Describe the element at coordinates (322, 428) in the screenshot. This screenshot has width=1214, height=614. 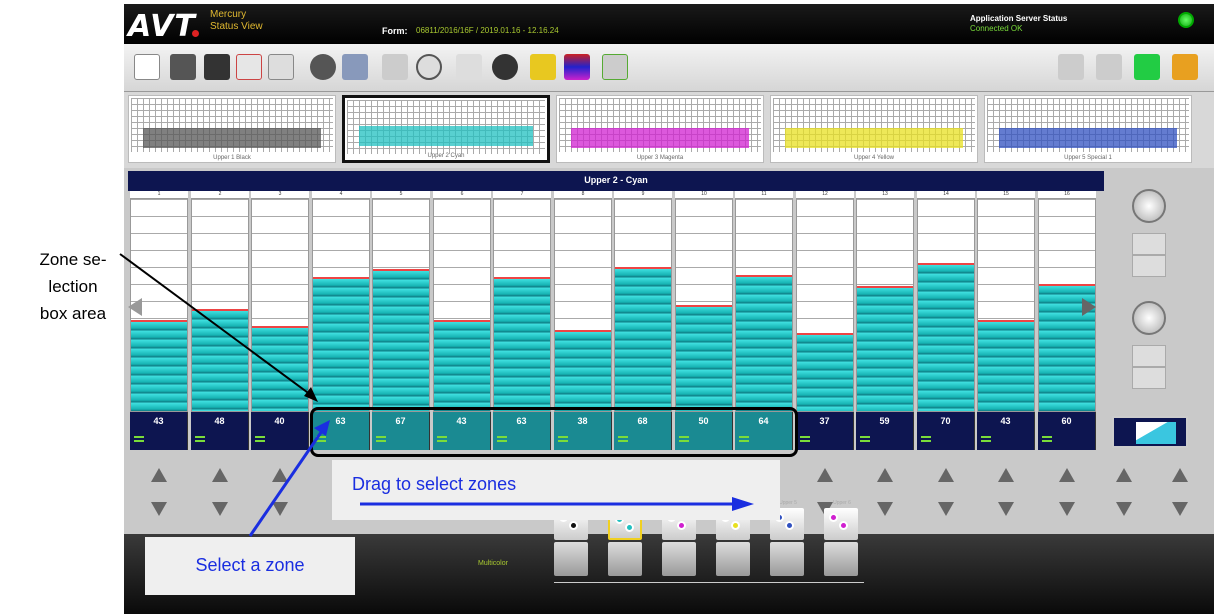
I see `select-arrow-head` at that location.